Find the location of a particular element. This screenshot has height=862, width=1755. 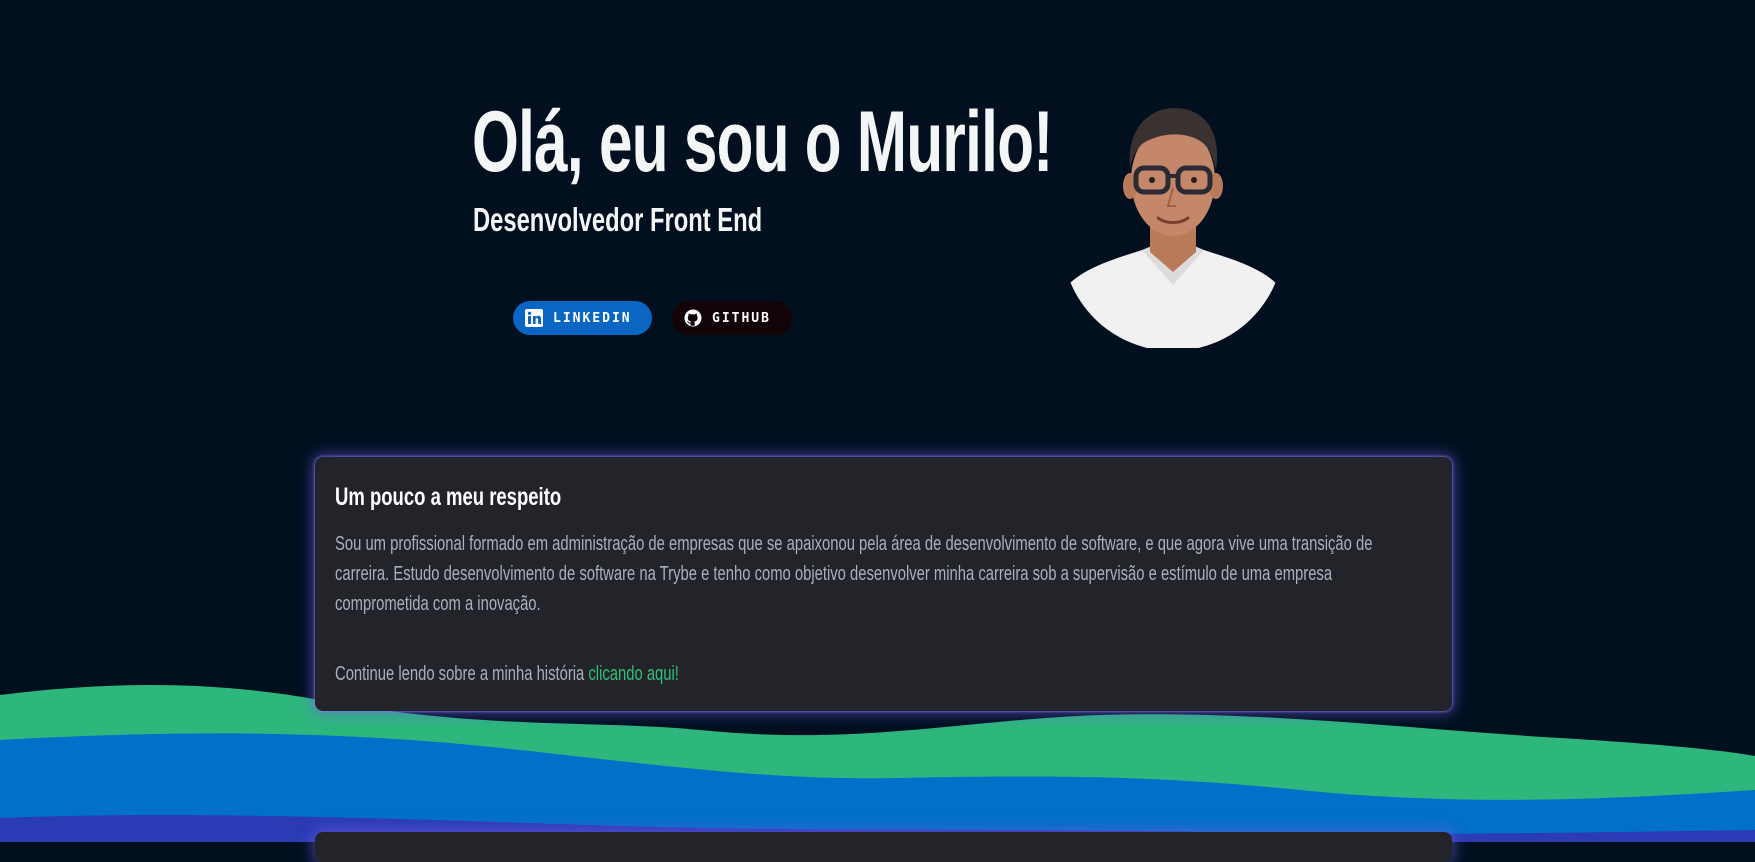

linkedin-button: LINKEDIN is located at coordinates (582, 318).